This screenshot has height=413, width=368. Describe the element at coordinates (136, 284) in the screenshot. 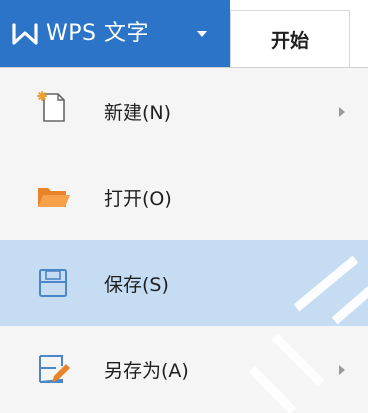

I see `menu-item-label: 保存(S)` at that location.